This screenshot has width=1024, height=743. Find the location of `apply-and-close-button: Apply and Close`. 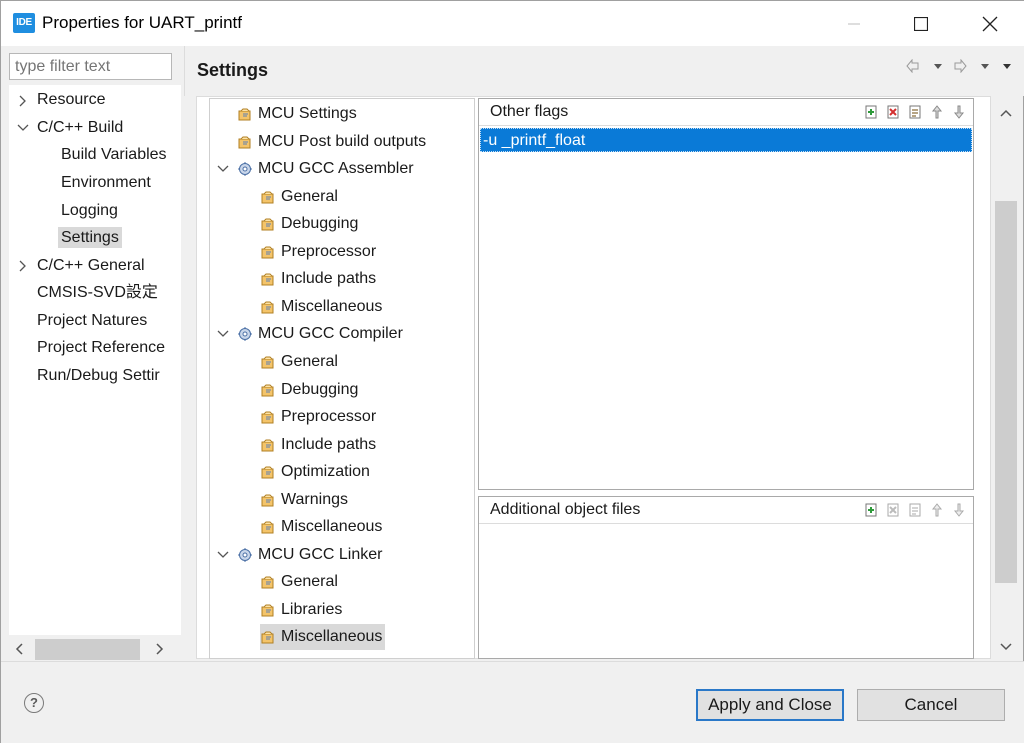

apply-and-close-button: Apply and Close is located at coordinates (770, 705).